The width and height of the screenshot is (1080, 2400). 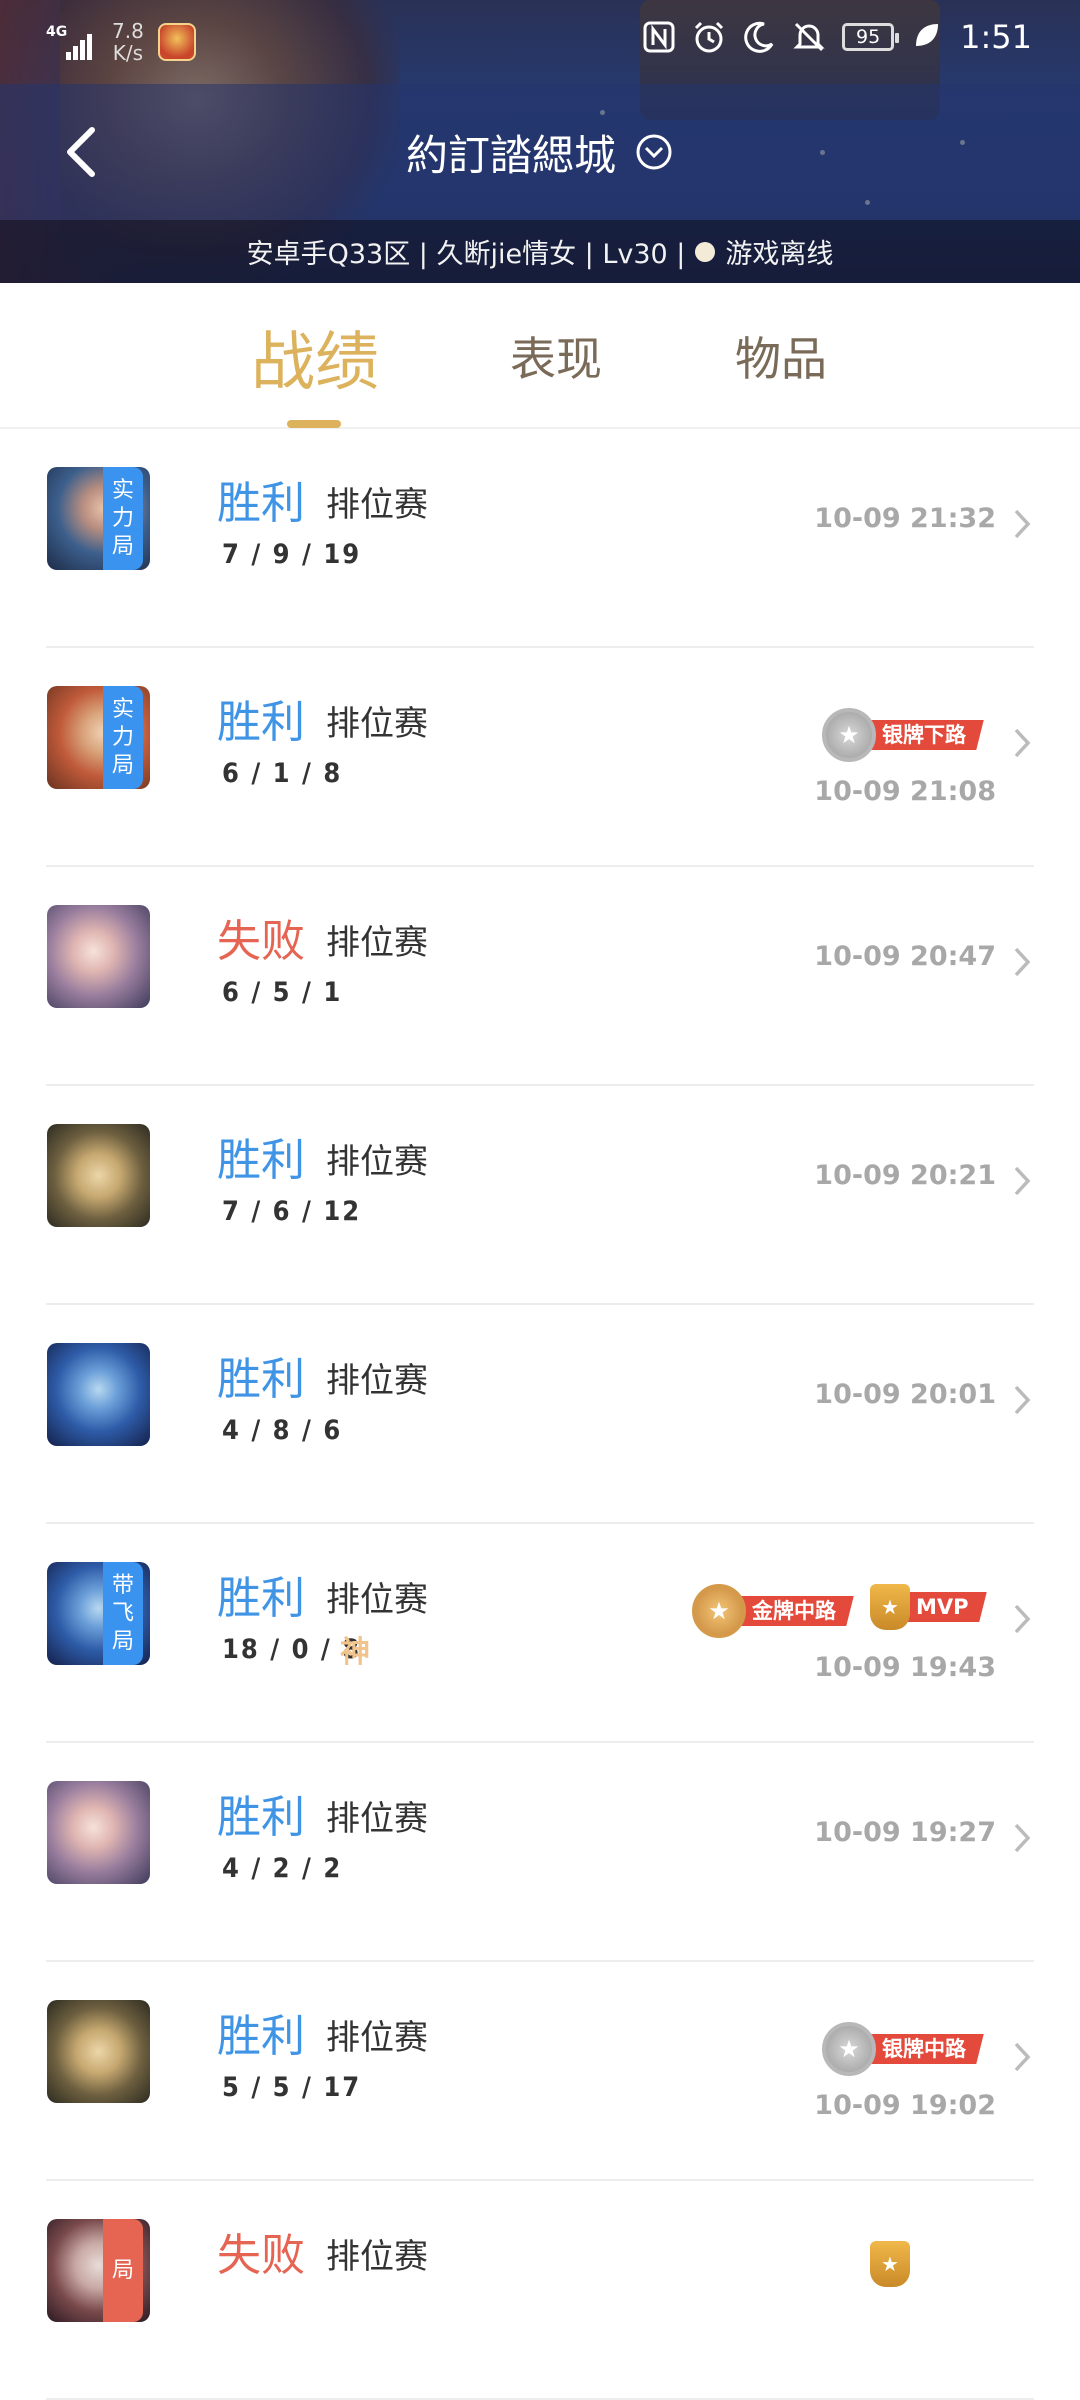 What do you see at coordinates (709, 37) in the screenshot?
I see `alarm-icon` at bounding box center [709, 37].